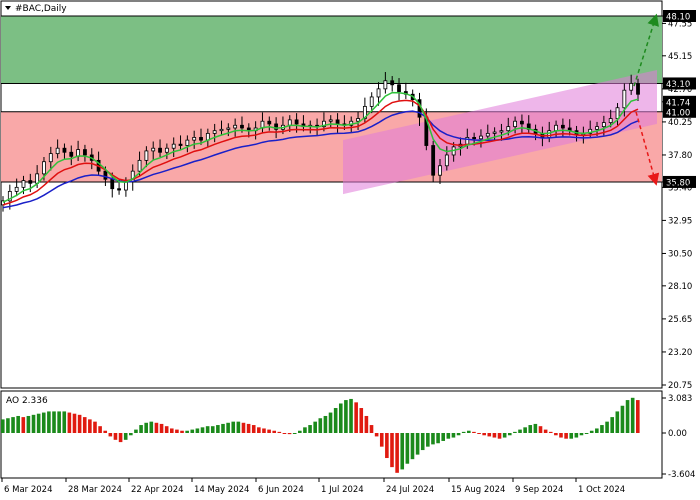 The height and width of the screenshot is (500, 700). I want to click on date-tick-label: 15 Aug 2024, so click(478, 490).